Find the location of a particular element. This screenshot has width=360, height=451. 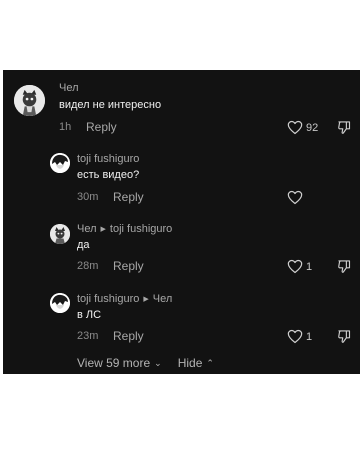

reply-item: Чел ▶ toji fushiguro да 28m Reply 1 is located at coordinates (181, 251).